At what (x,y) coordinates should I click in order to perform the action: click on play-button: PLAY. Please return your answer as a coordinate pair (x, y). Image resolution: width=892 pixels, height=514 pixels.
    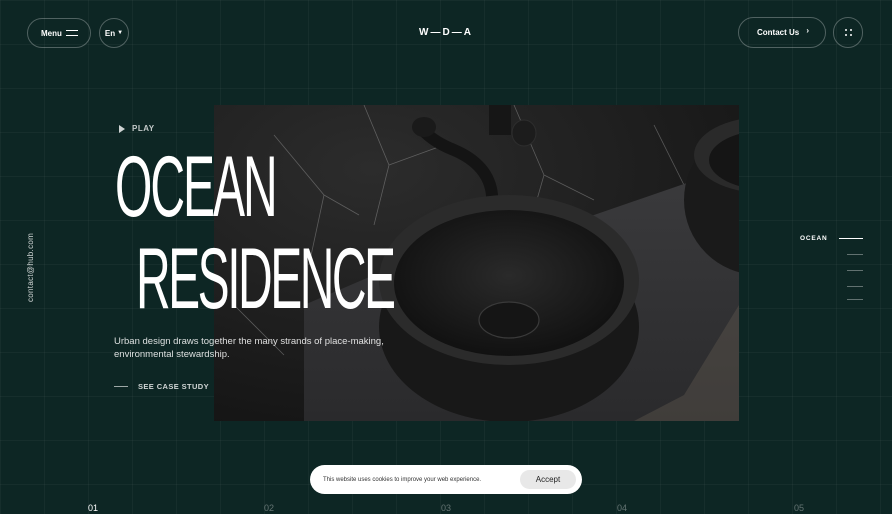
    Looking at the image, I should click on (137, 128).